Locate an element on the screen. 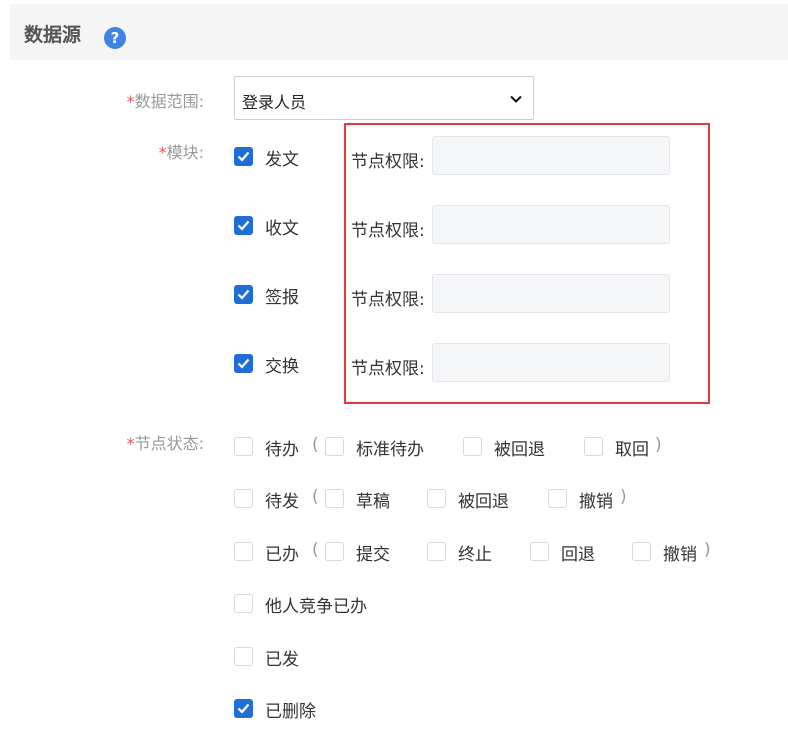 The width and height of the screenshot is (788, 735). data-range-select: 登录人员 is located at coordinates (384, 98).